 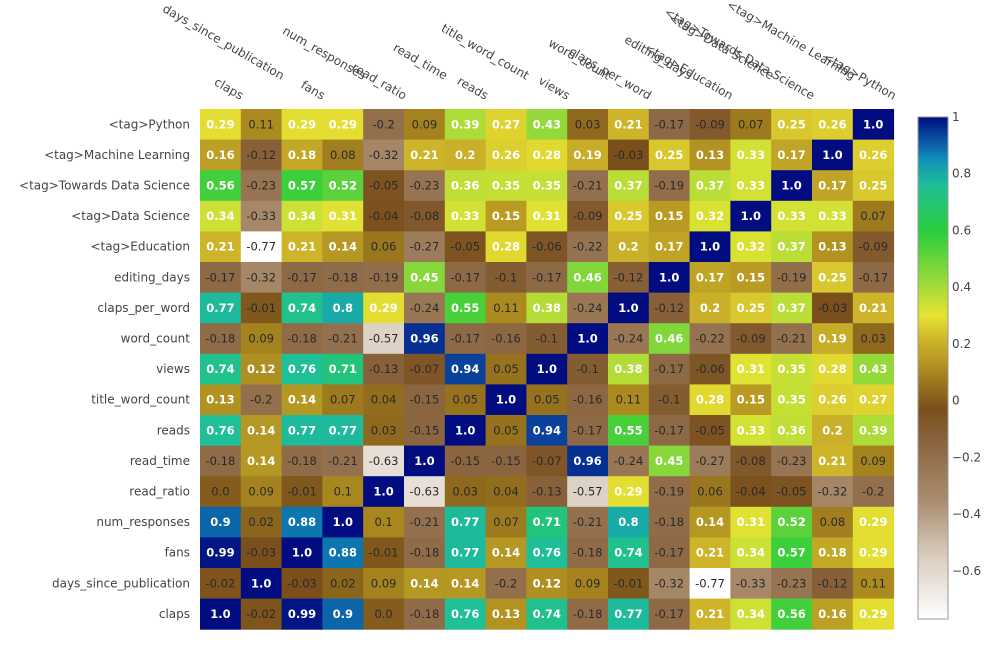 I want to click on cell-value-label: -0.33, so click(x=261, y=216).